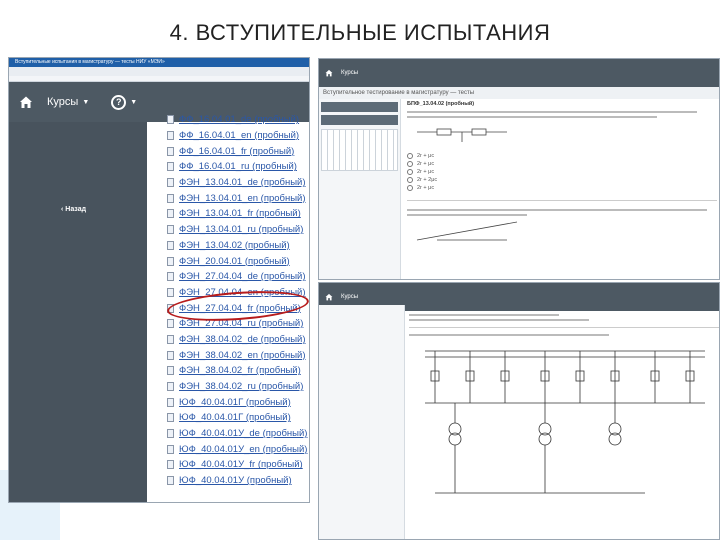 This screenshot has height=540, width=720. I want to click on sidebar-block, so click(359, 120).